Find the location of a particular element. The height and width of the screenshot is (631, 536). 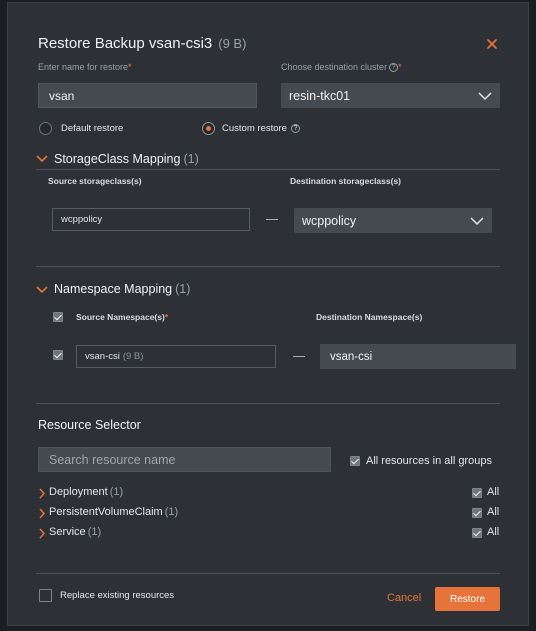

source-storageclass-field: wcppolicy is located at coordinates (151, 219).